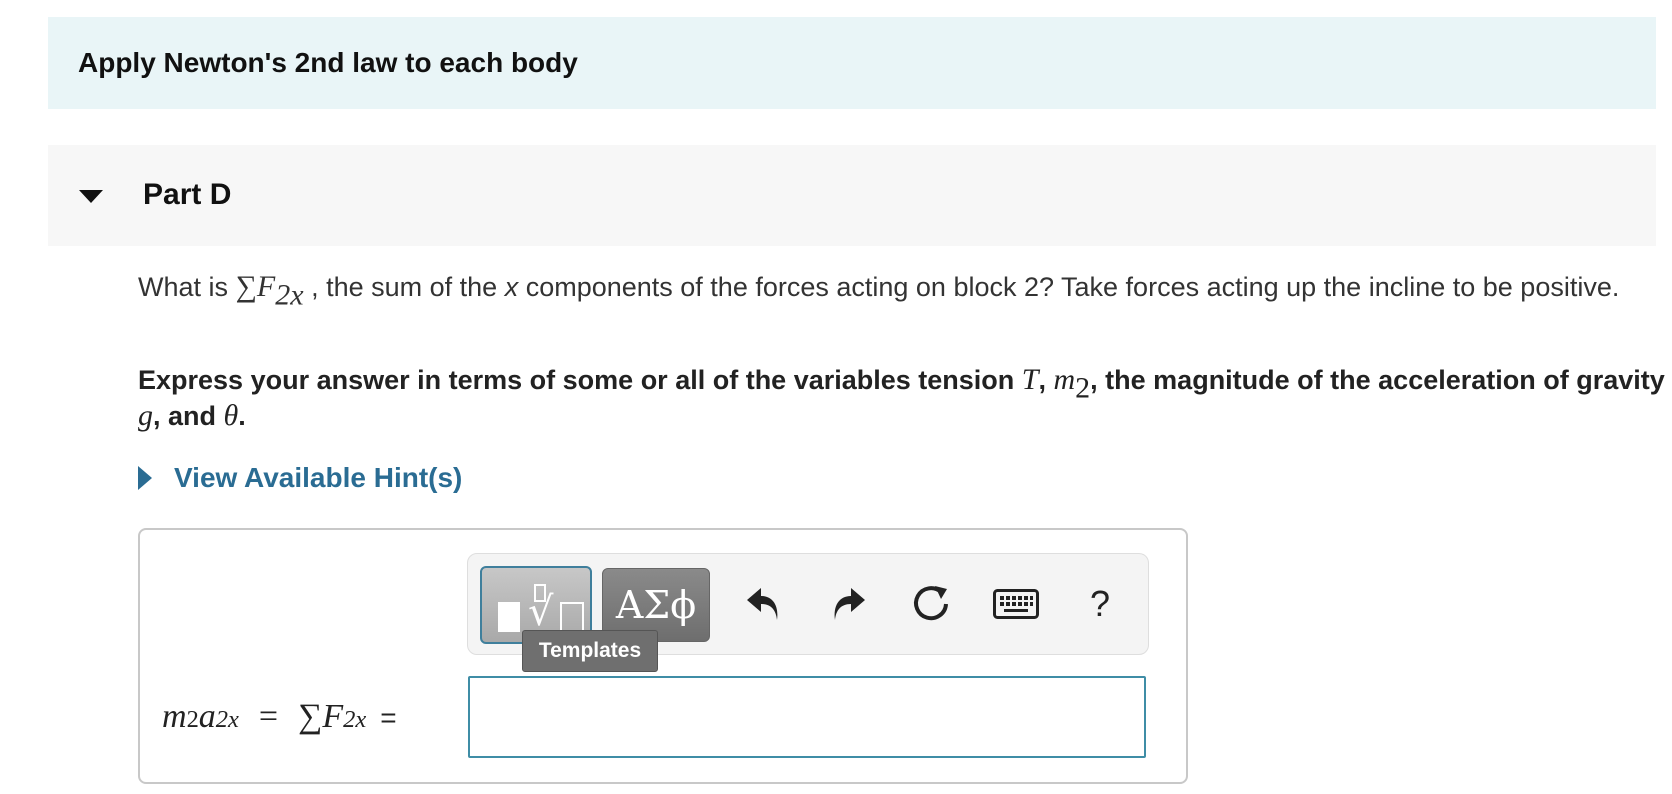 Image resolution: width=1672 pixels, height=794 pixels. Describe the element at coordinates (187, 287) in the screenshot. I see `question-prefix: What is` at that location.